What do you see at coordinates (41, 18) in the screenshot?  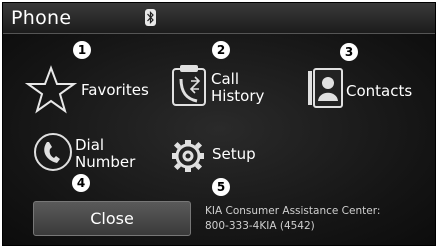 I see `page-title: Phone` at bounding box center [41, 18].